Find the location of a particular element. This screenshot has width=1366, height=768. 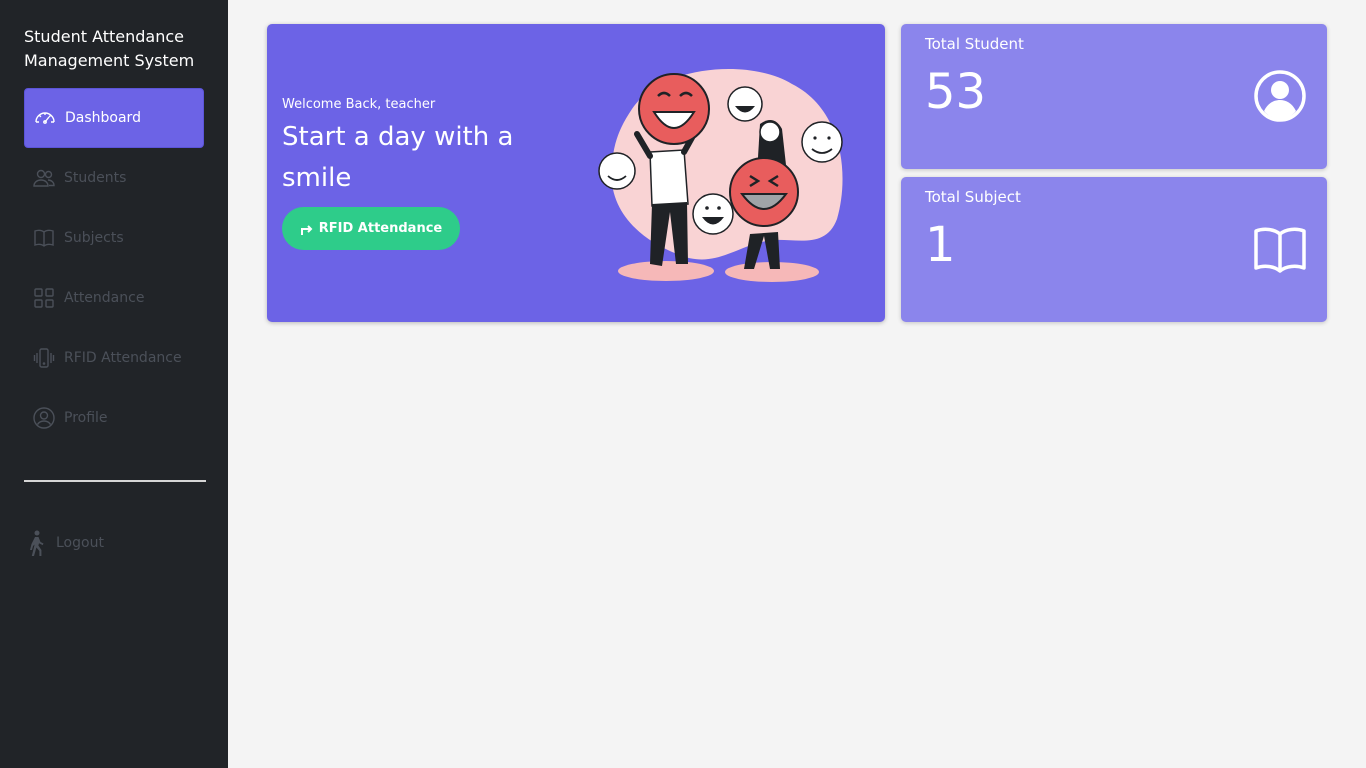

smiling-people-illustration is located at coordinates (720, 175).